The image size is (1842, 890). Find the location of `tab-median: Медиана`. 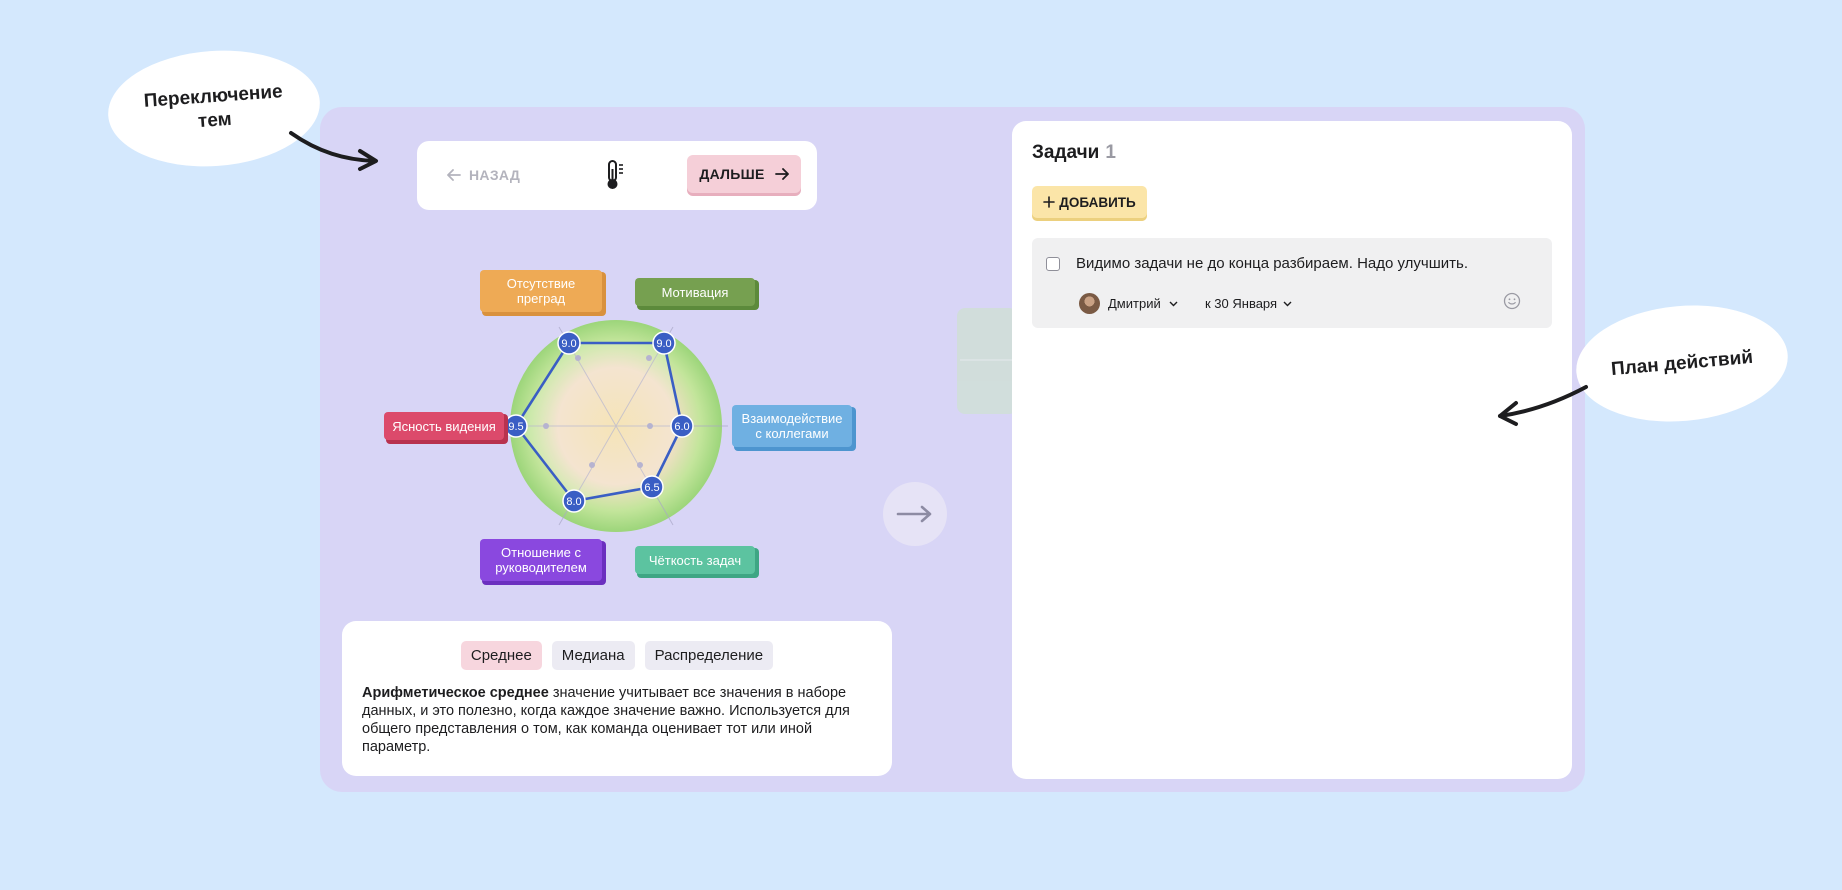

tab-median: Медиана is located at coordinates (593, 655).